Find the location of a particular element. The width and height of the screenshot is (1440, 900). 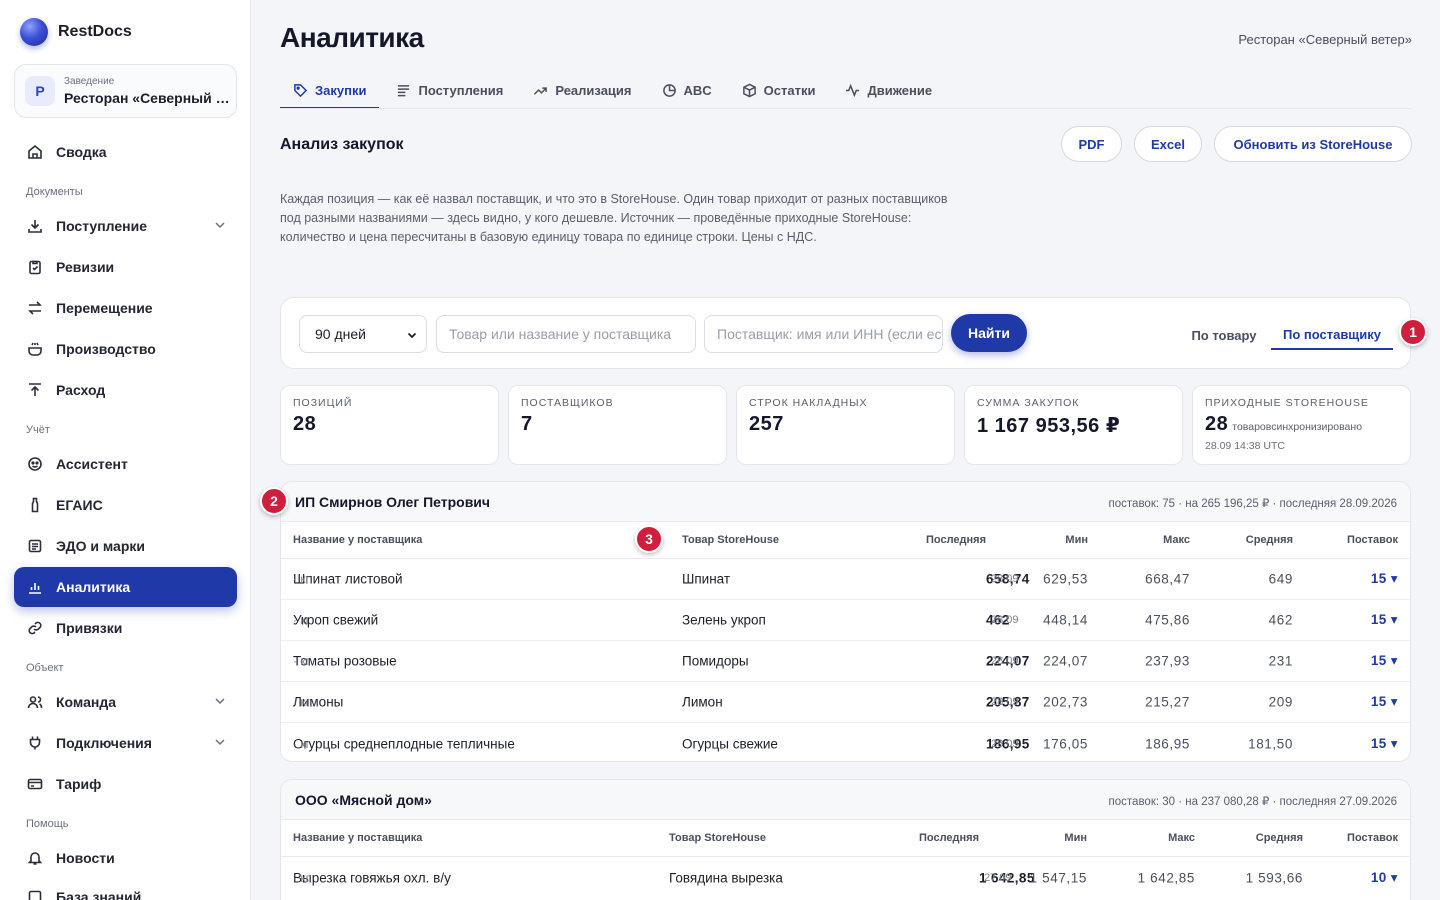

kpi-sync-time: 28.09 14:38 UTC is located at coordinates (1245, 446).